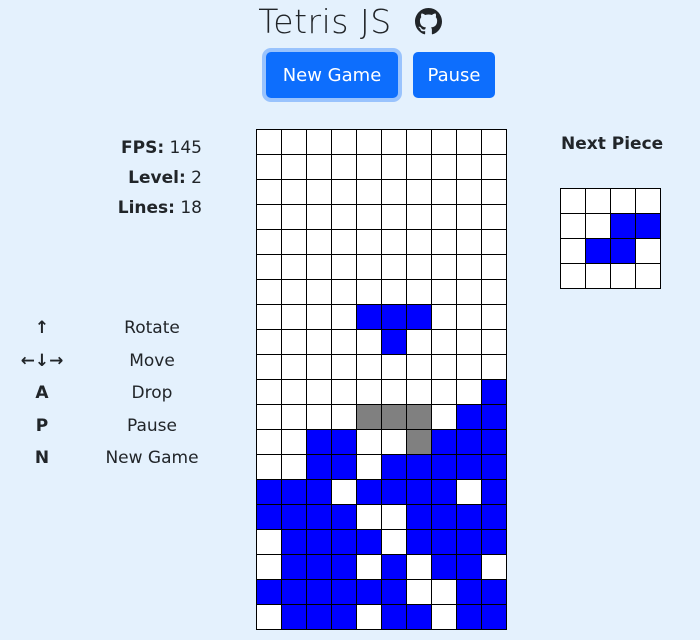 Image resolution: width=700 pixels, height=640 pixels. Describe the element at coordinates (428, 21) in the screenshot. I see `github-icon` at that location.